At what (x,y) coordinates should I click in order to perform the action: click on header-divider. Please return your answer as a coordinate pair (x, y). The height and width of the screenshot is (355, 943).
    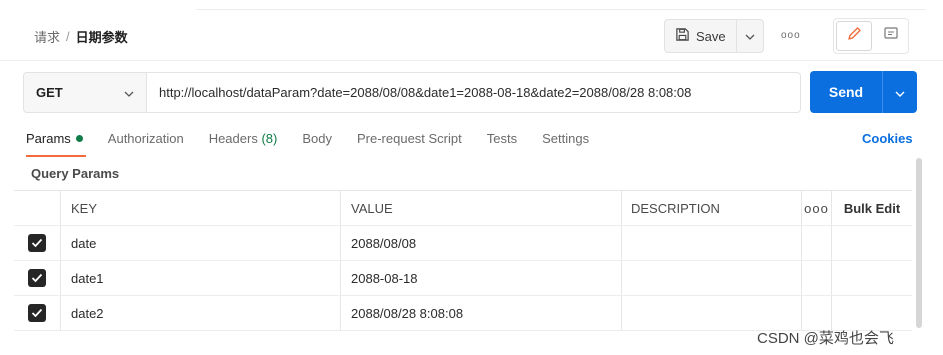
    Looking at the image, I should click on (471, 60).